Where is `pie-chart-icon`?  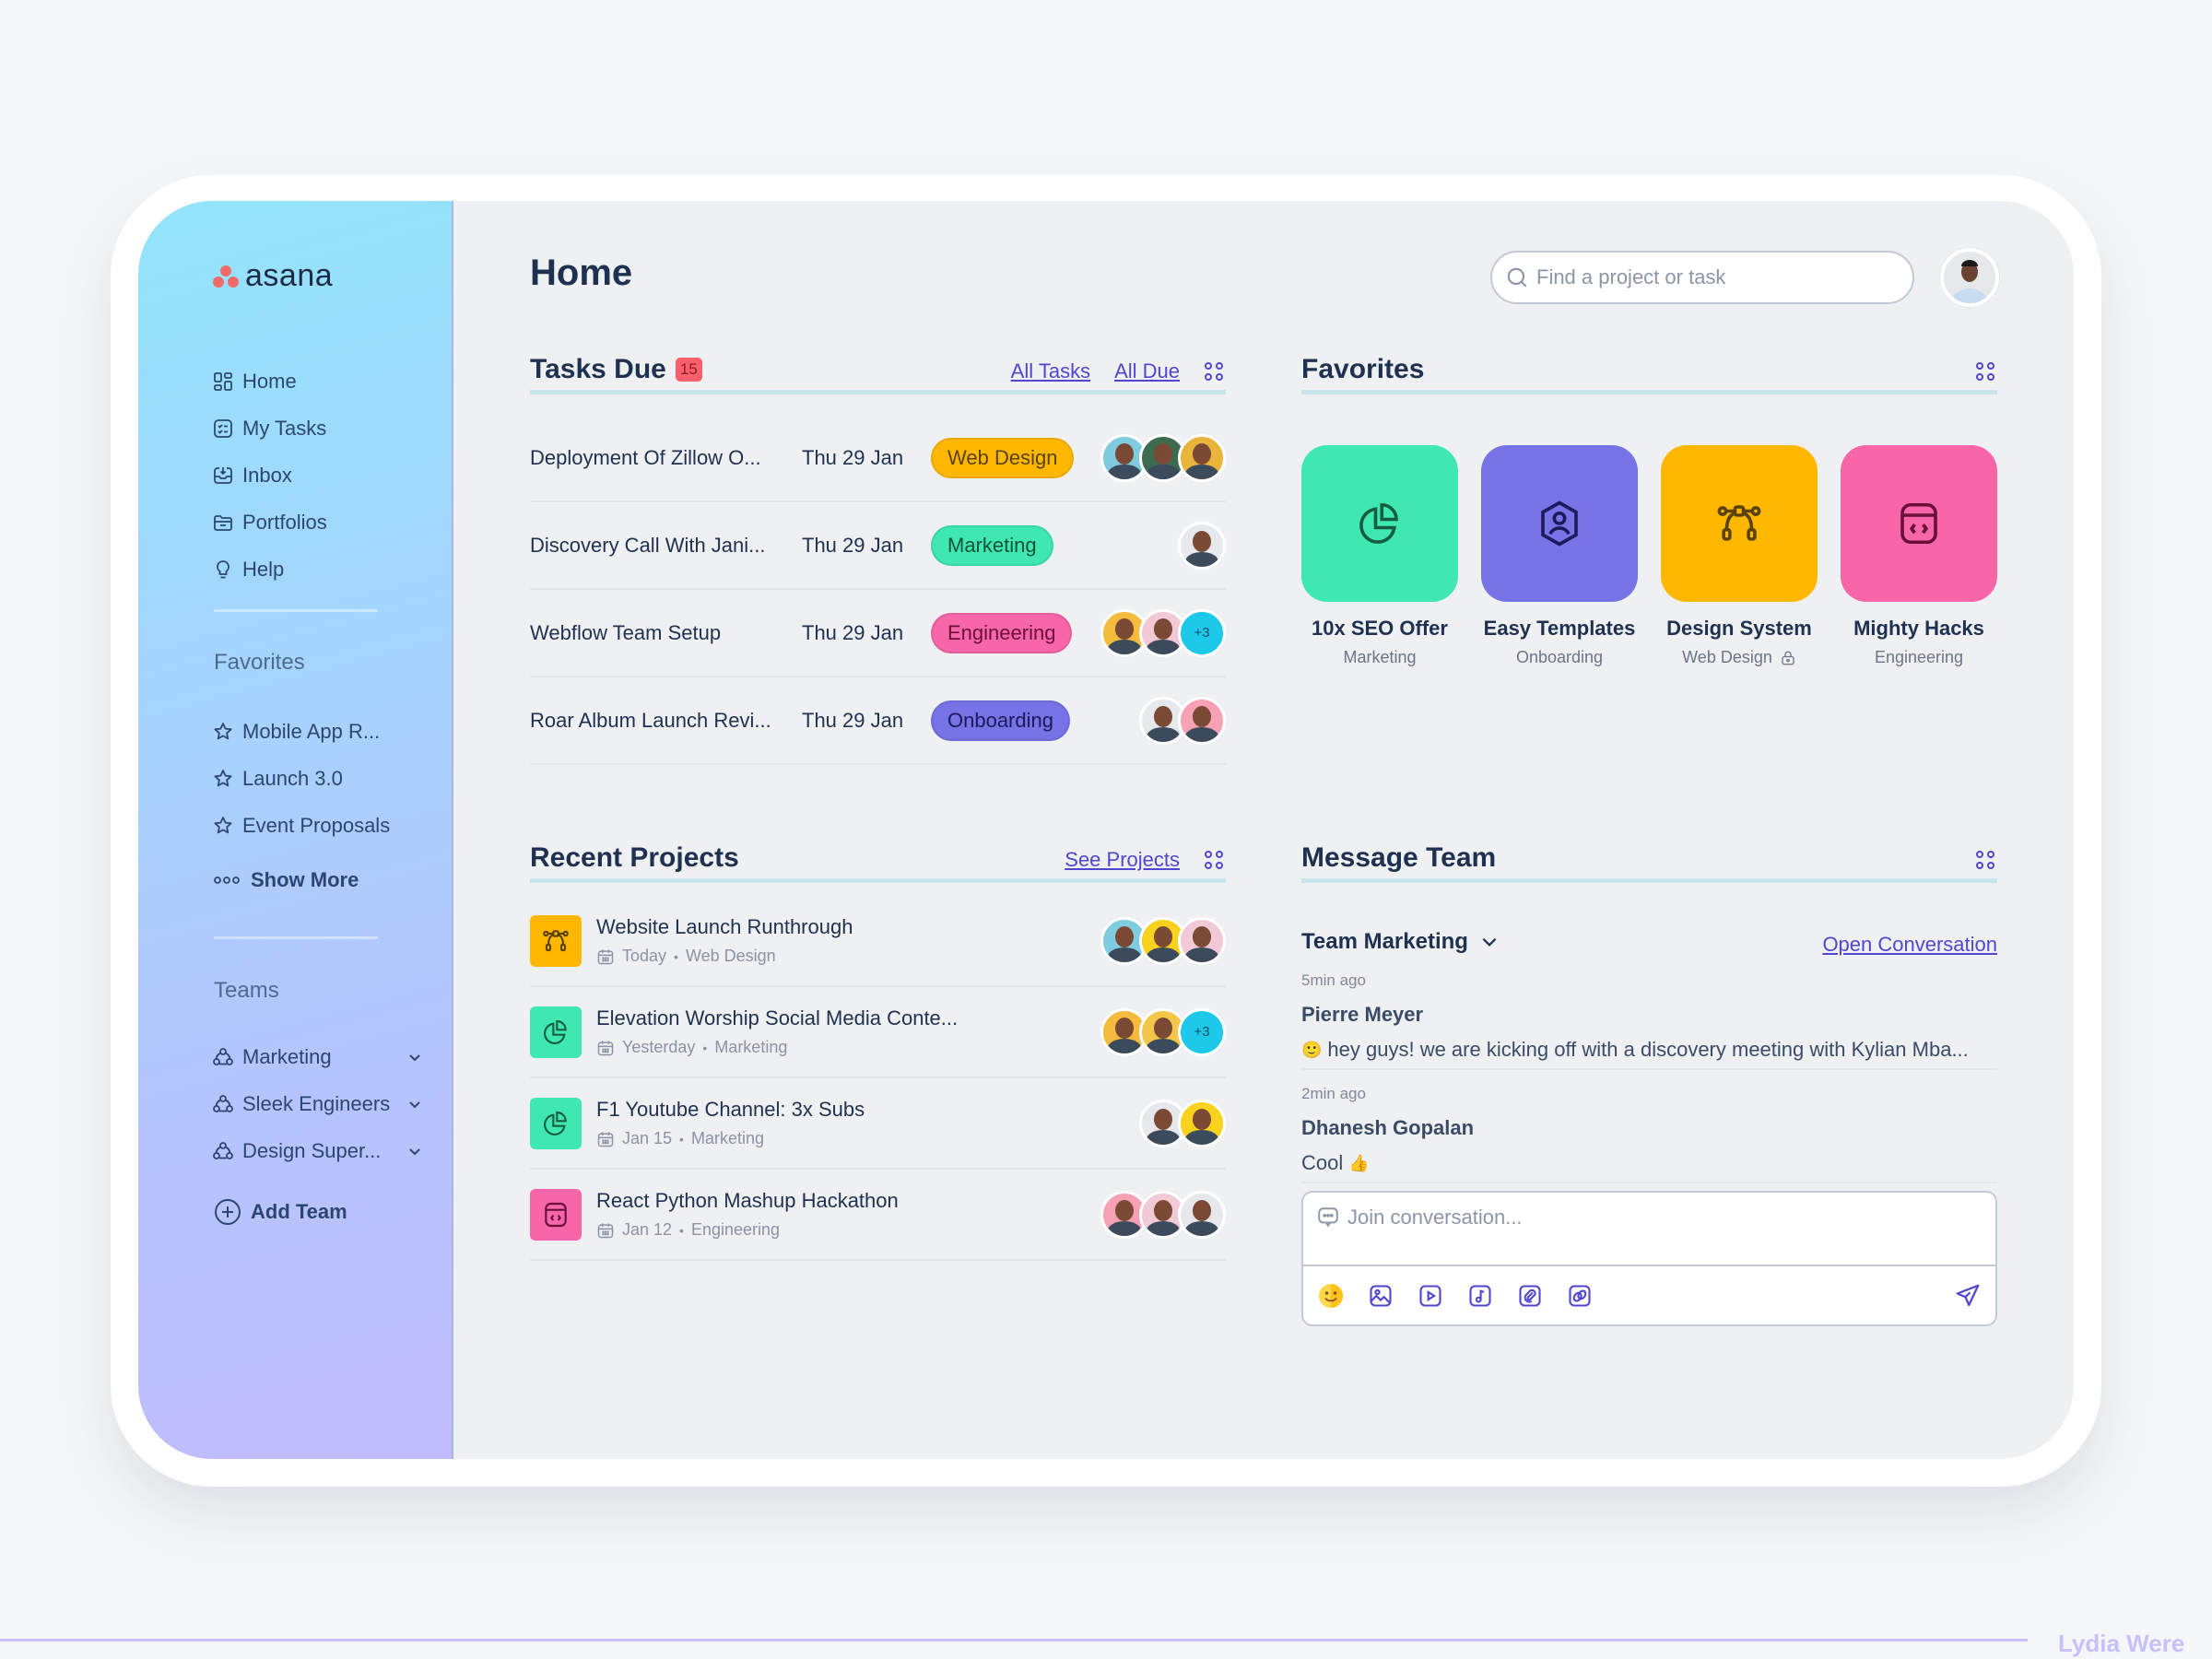
pie-chart-icon is located at coordinates (1380, 523).